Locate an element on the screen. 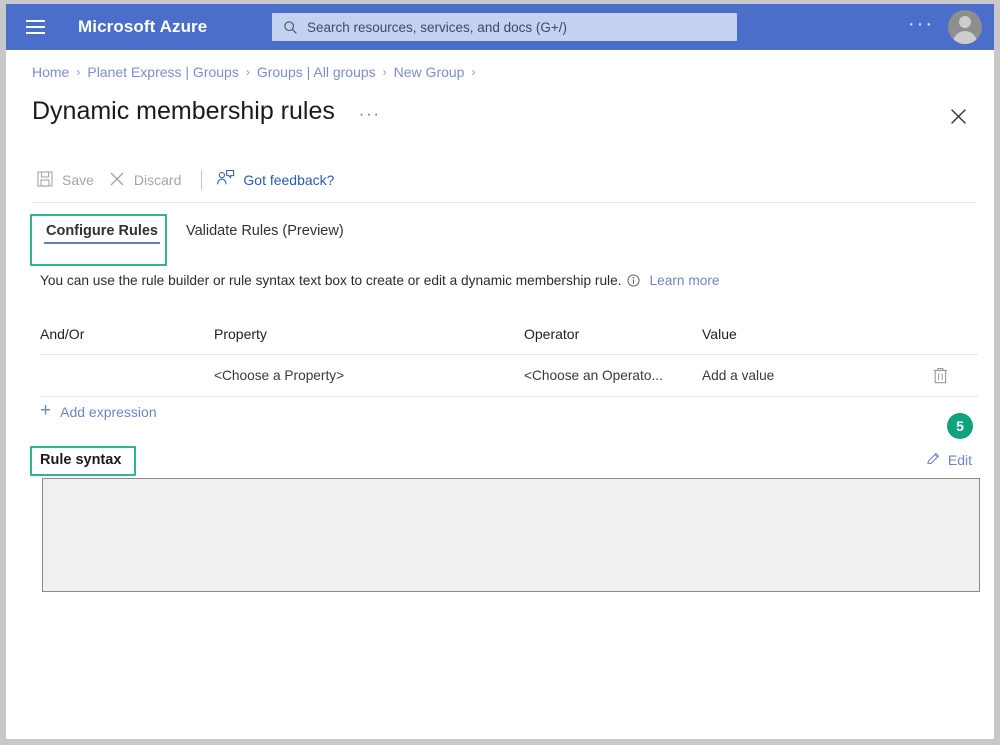 The height and width of the screenshot is (745, 1000). avatar-body-shape is located at coordinates (965, 37).